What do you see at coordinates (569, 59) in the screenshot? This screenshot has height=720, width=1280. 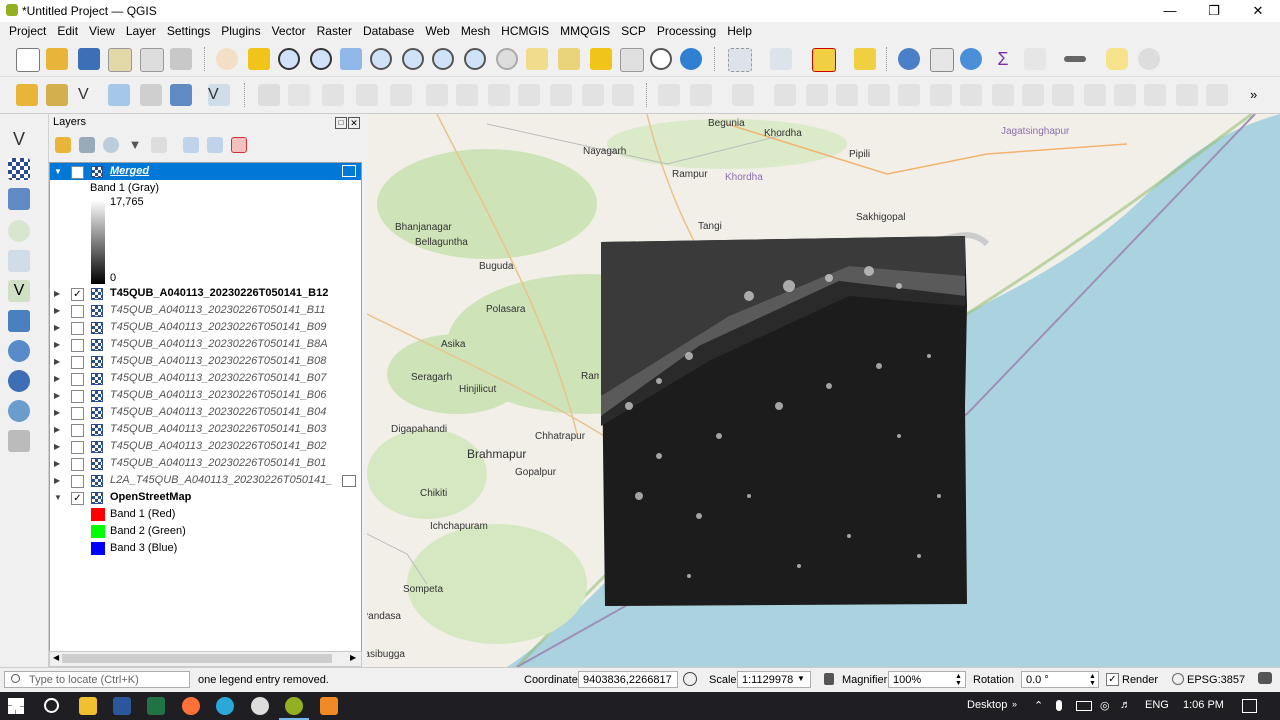 I see `new-3d-map-icon` at bounding box center [569, 59].